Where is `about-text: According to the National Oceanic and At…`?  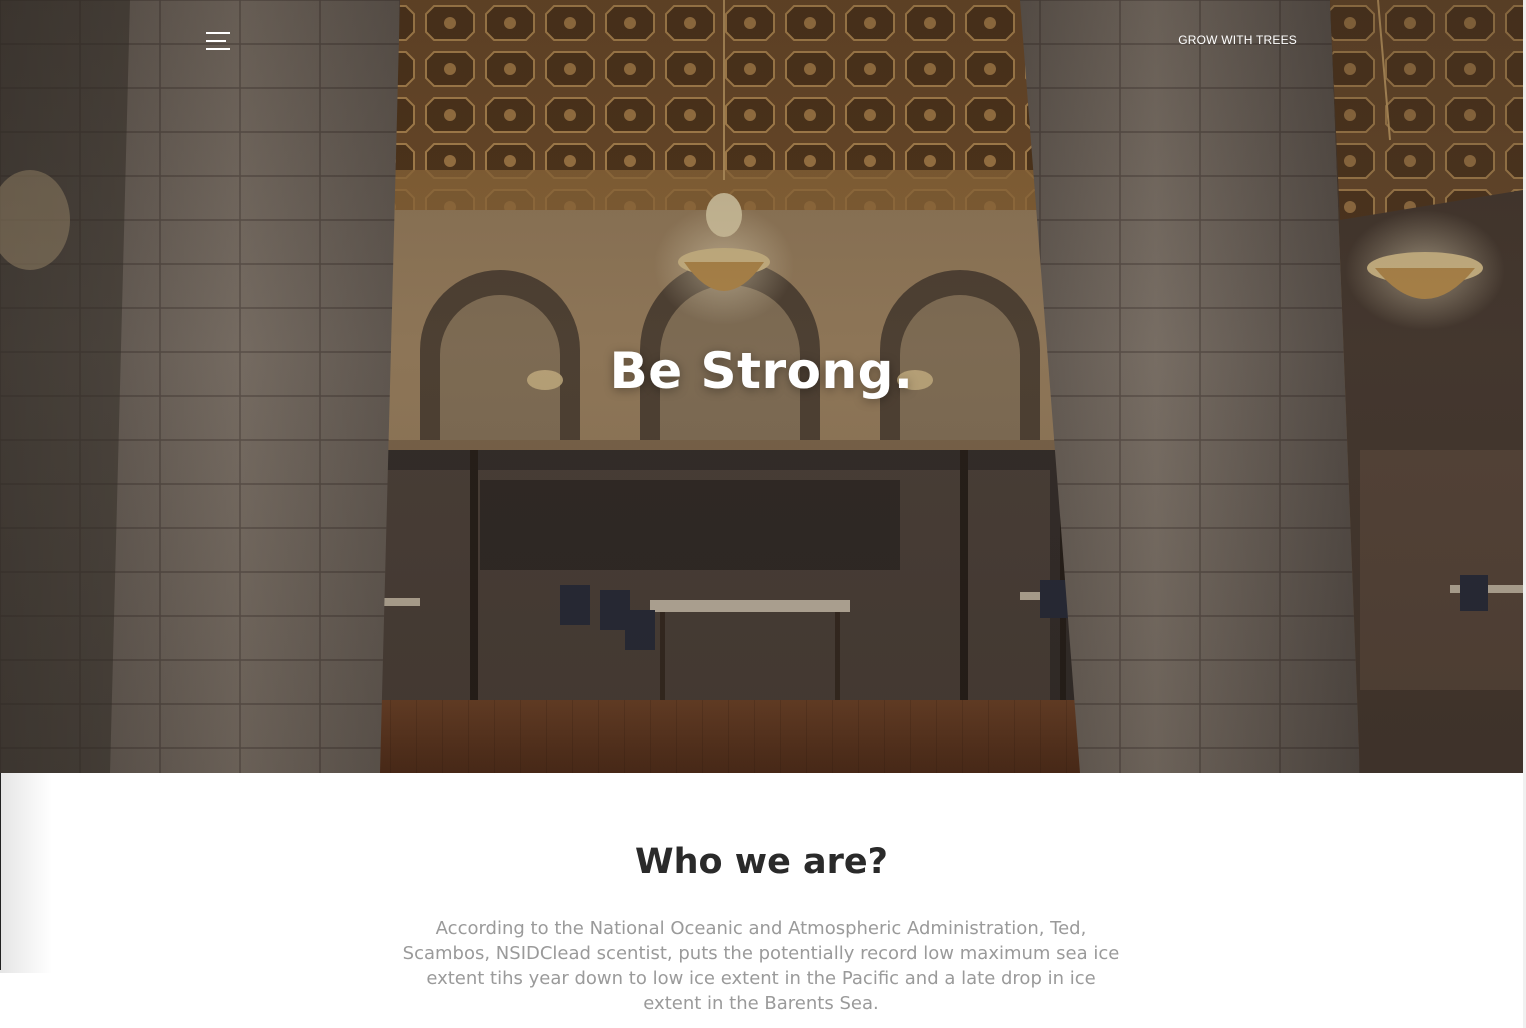 about-text: According to the National Oceanic and At… is located at coordinates (761, 966).